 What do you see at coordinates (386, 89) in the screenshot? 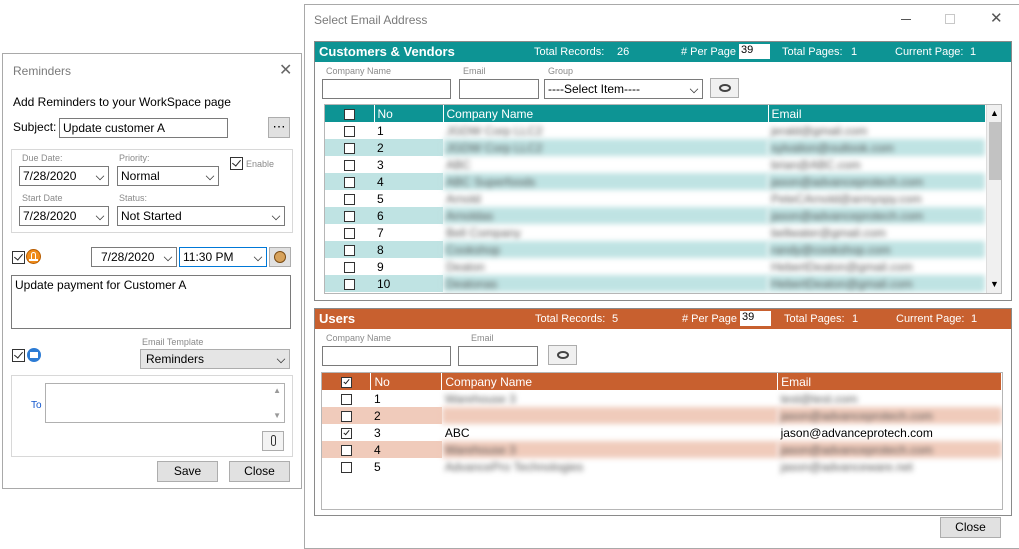
I see `customers-company-name-input` at bounding box center [386, 89].